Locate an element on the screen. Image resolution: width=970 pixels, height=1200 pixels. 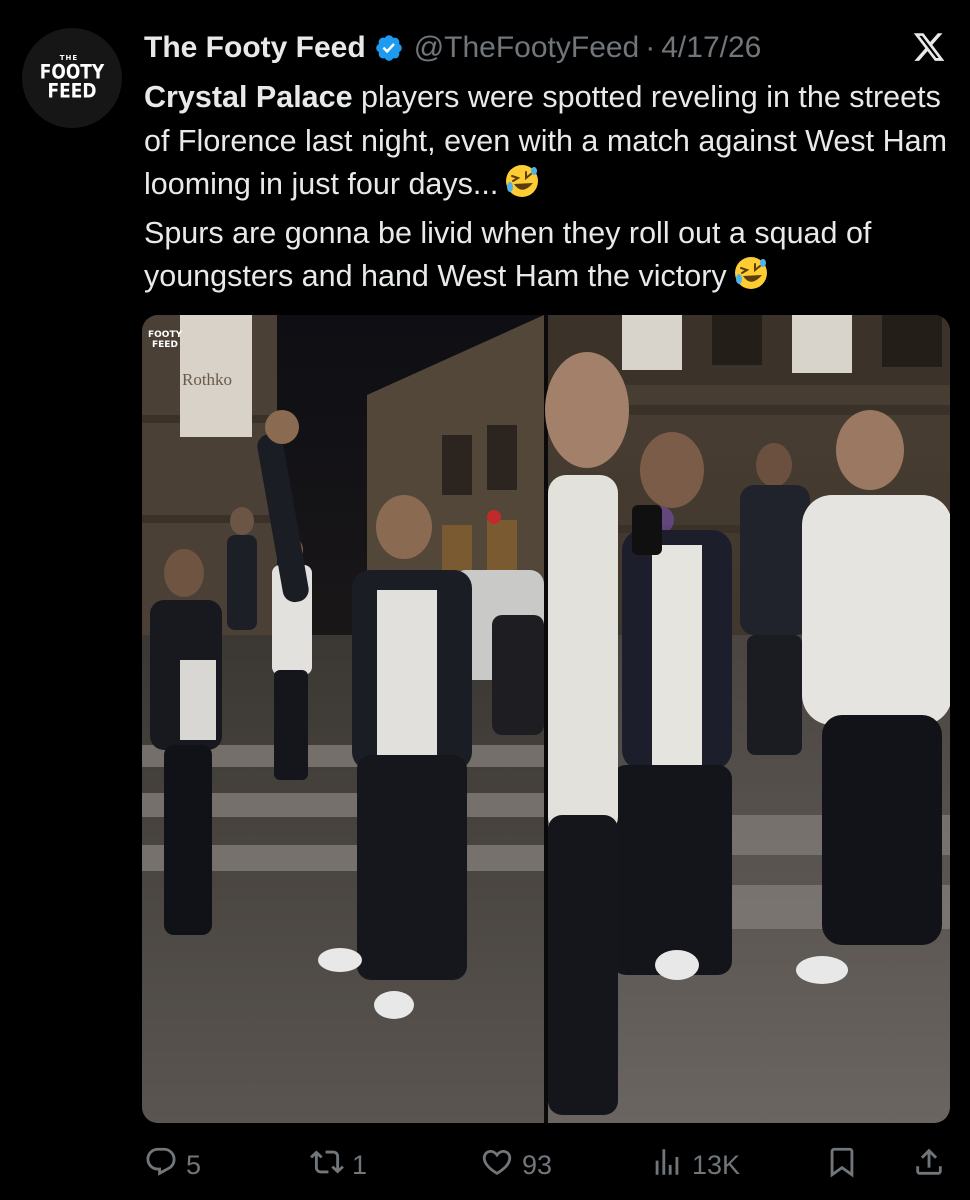
share-icon is located at coordinates (929, 1165).